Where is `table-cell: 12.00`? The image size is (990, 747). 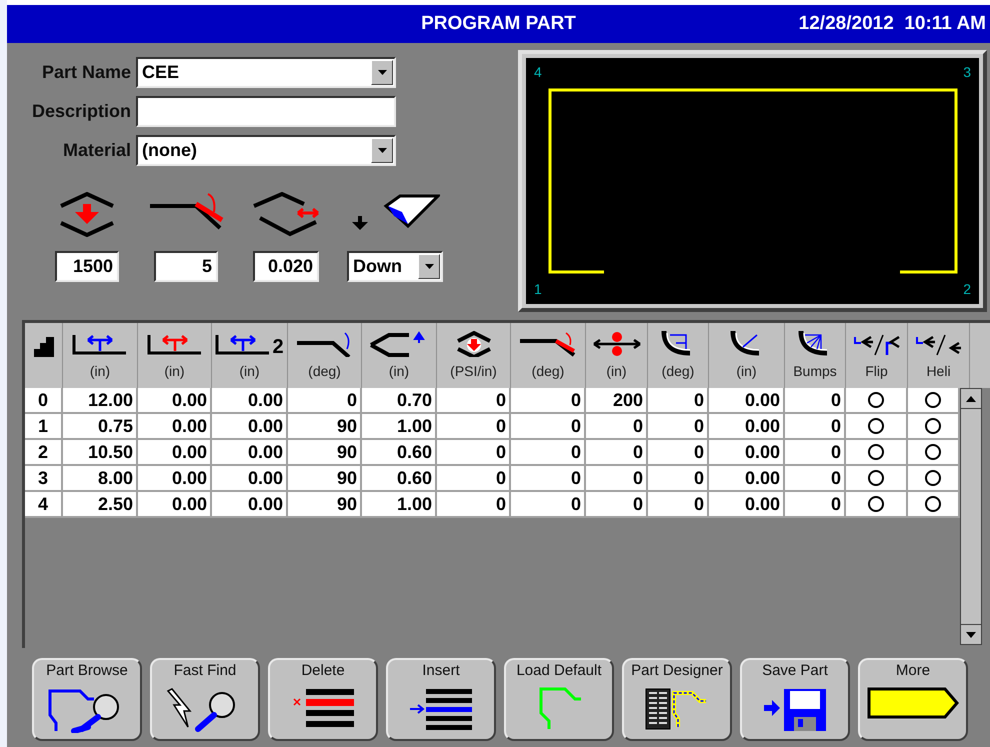 table-cell: 12.00 is located at coordinates (100, 400).